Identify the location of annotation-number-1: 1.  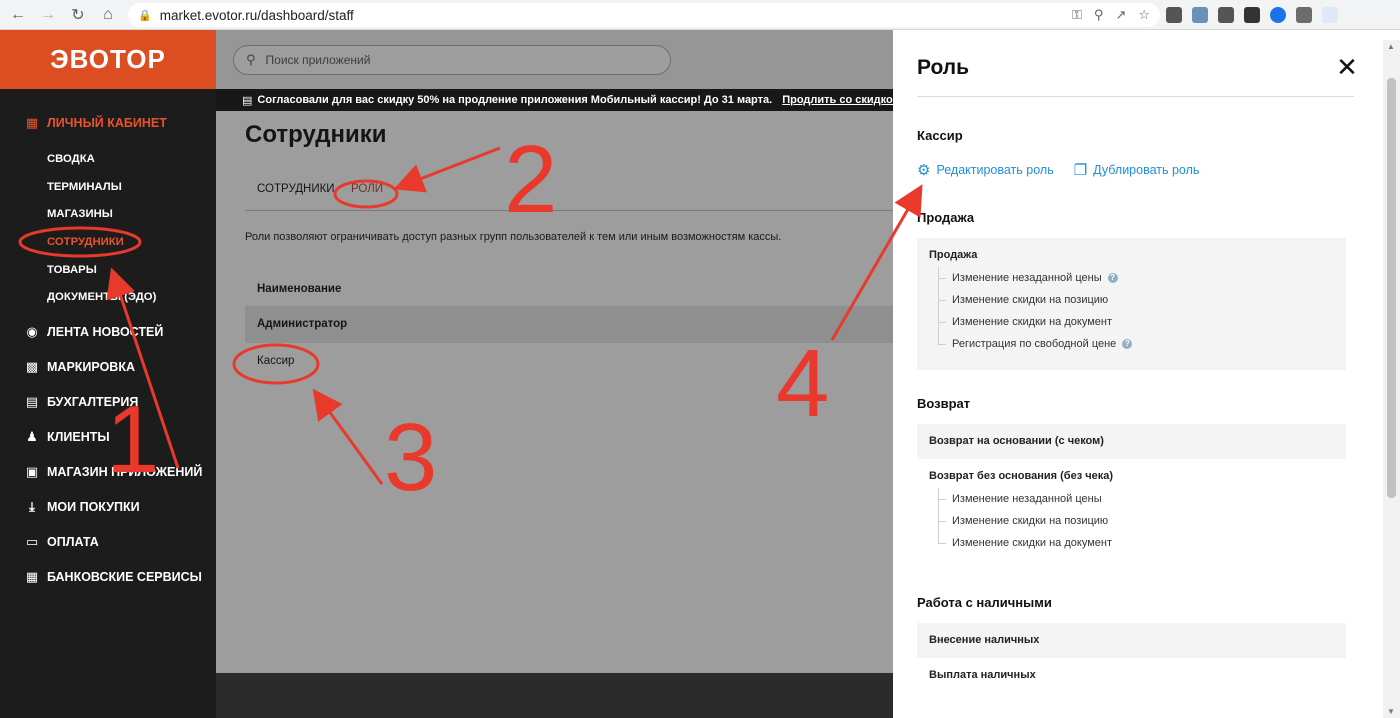
(133, 439).